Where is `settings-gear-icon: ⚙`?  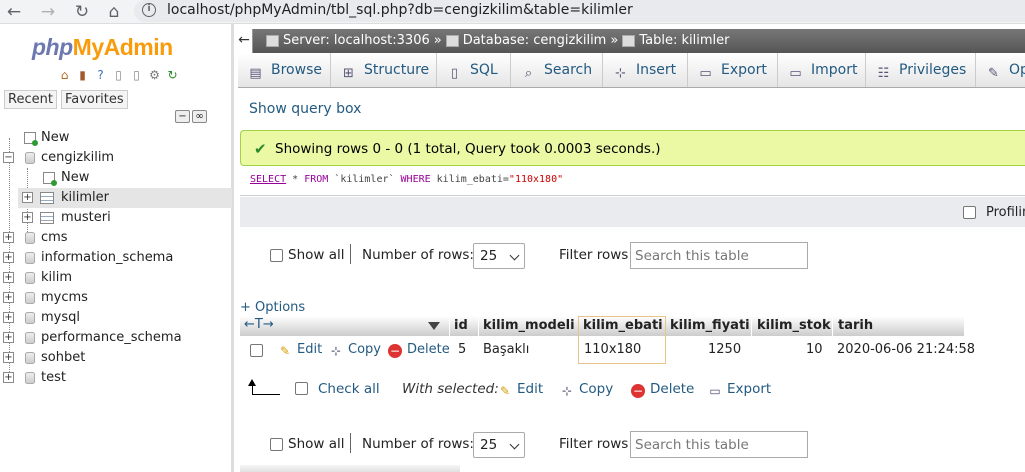
settings-gear-icon: ⚙ is located at coordinates (154, 75).